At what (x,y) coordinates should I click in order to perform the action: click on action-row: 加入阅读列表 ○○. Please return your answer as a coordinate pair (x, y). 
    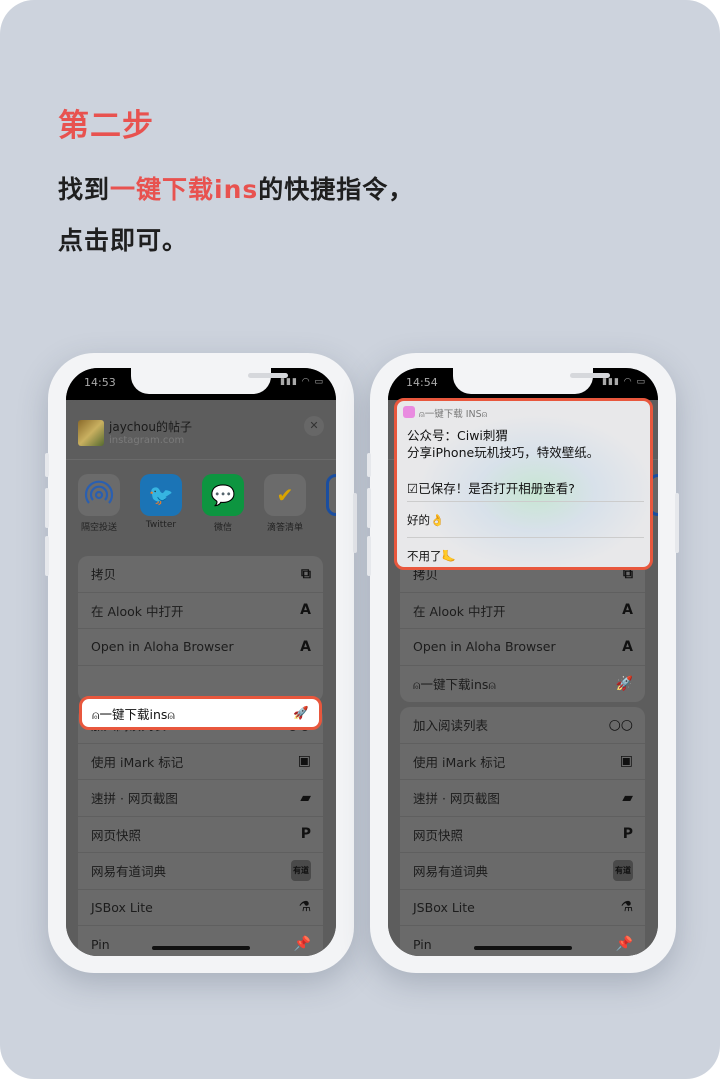
    Looking at the image, I should click on (522, 725).